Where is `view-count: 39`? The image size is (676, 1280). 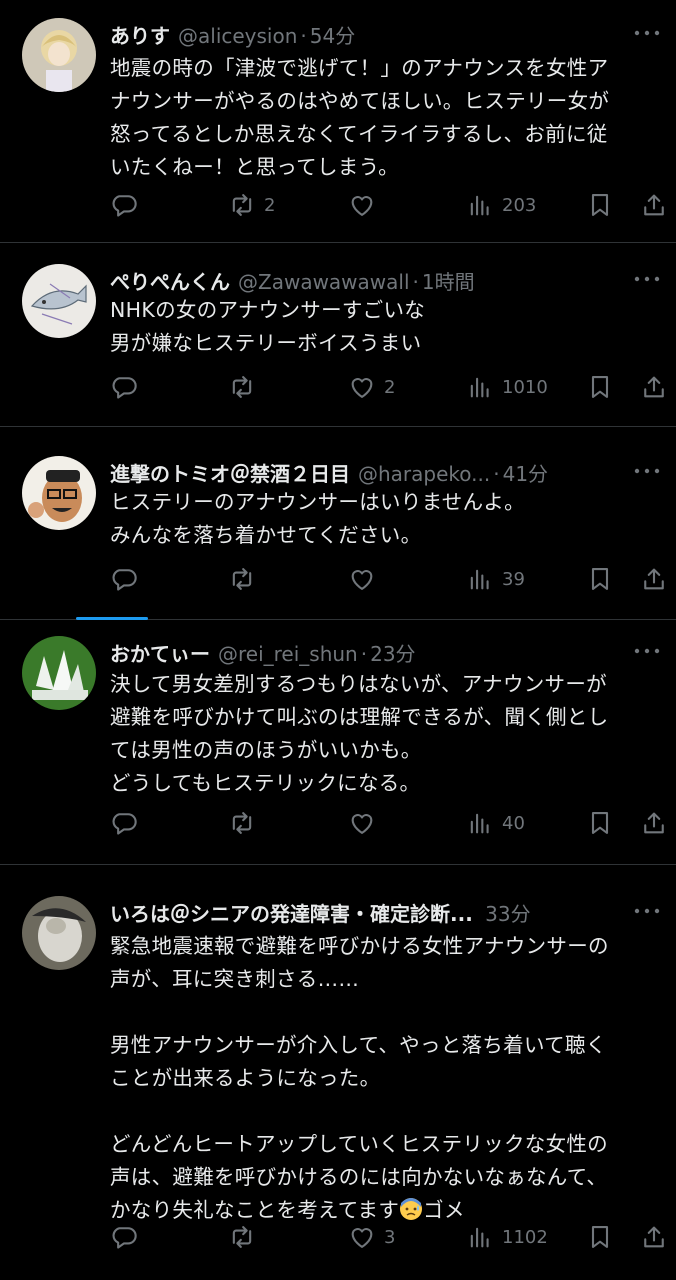
view-count: 39 is located at coordinates (513, 579).